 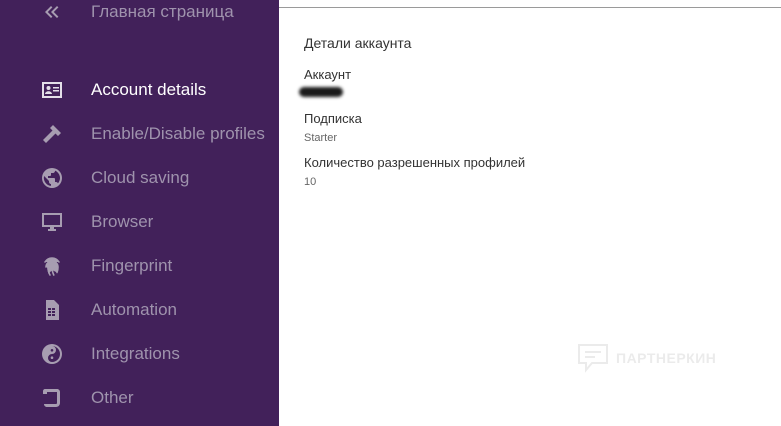 What do you see at coordinates (310, 182) in the screenshot?
I see `profiles-count-value: 10` at bounding box center [310, 182].